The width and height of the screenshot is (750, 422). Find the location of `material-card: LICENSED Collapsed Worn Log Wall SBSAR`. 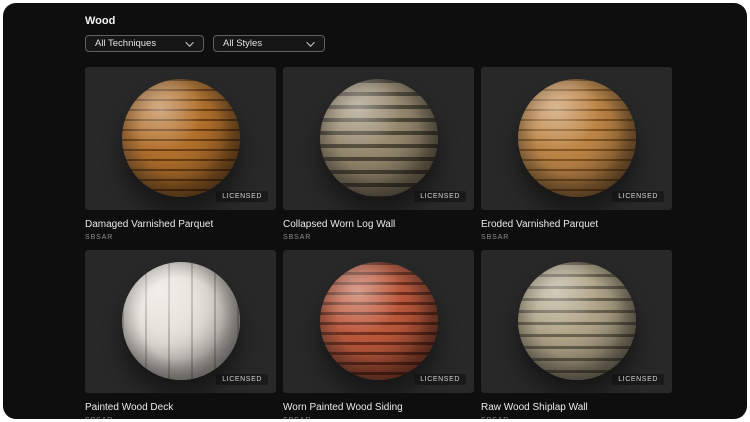

material-card: LICENSED Collapsed Worn Log Wall SBSAR is located at coordinates (378, 154).